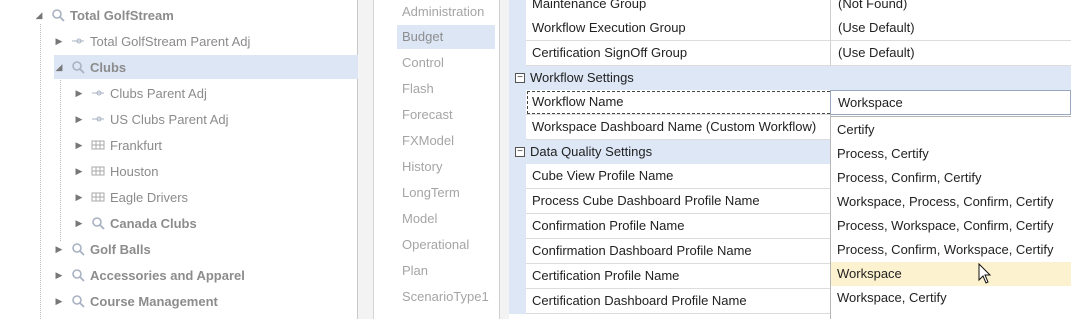 Image resolution: width=1071 pixels, height=319 pixels. What do you see at coordinates (446, 63) in the screenshot?
I see `scenario-item-control: Control` at bounding box center [446, 63].